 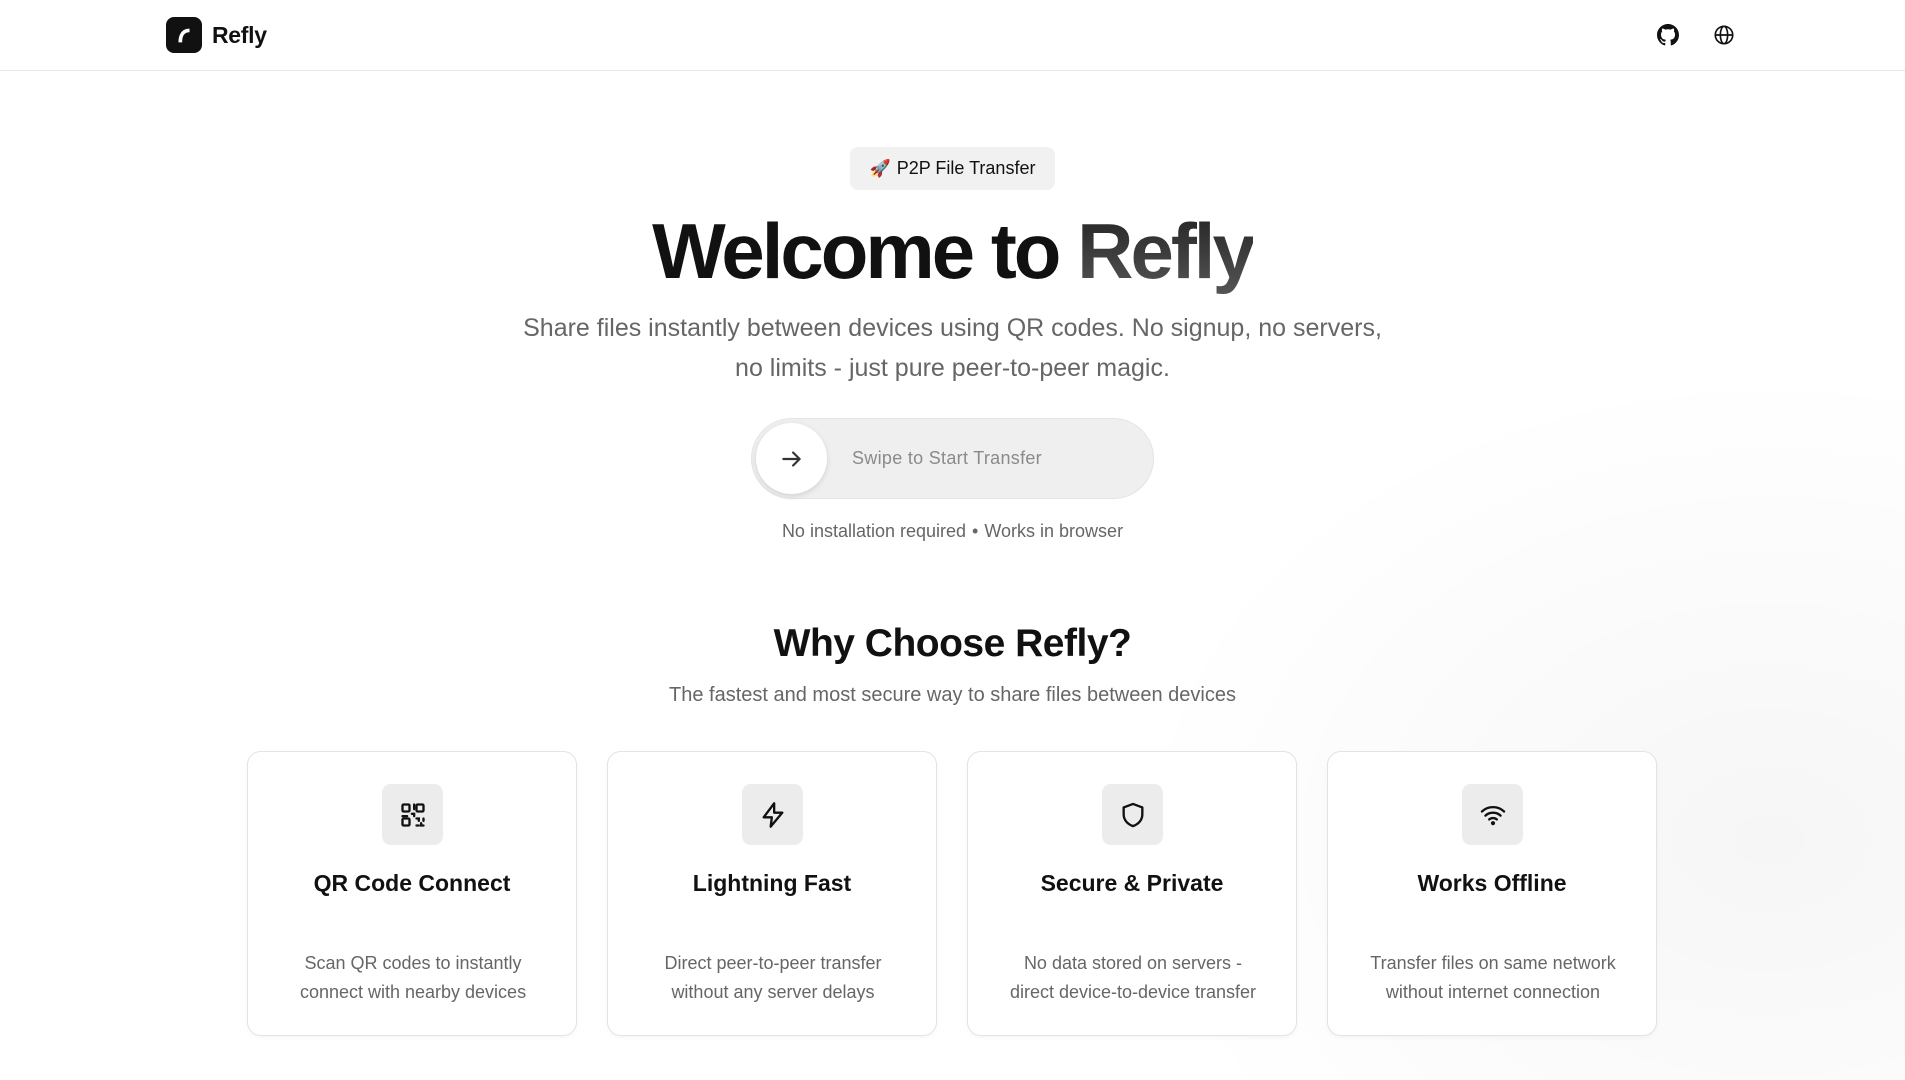 I want to click on top-navbar: Refly, so click(x=952, y=35).